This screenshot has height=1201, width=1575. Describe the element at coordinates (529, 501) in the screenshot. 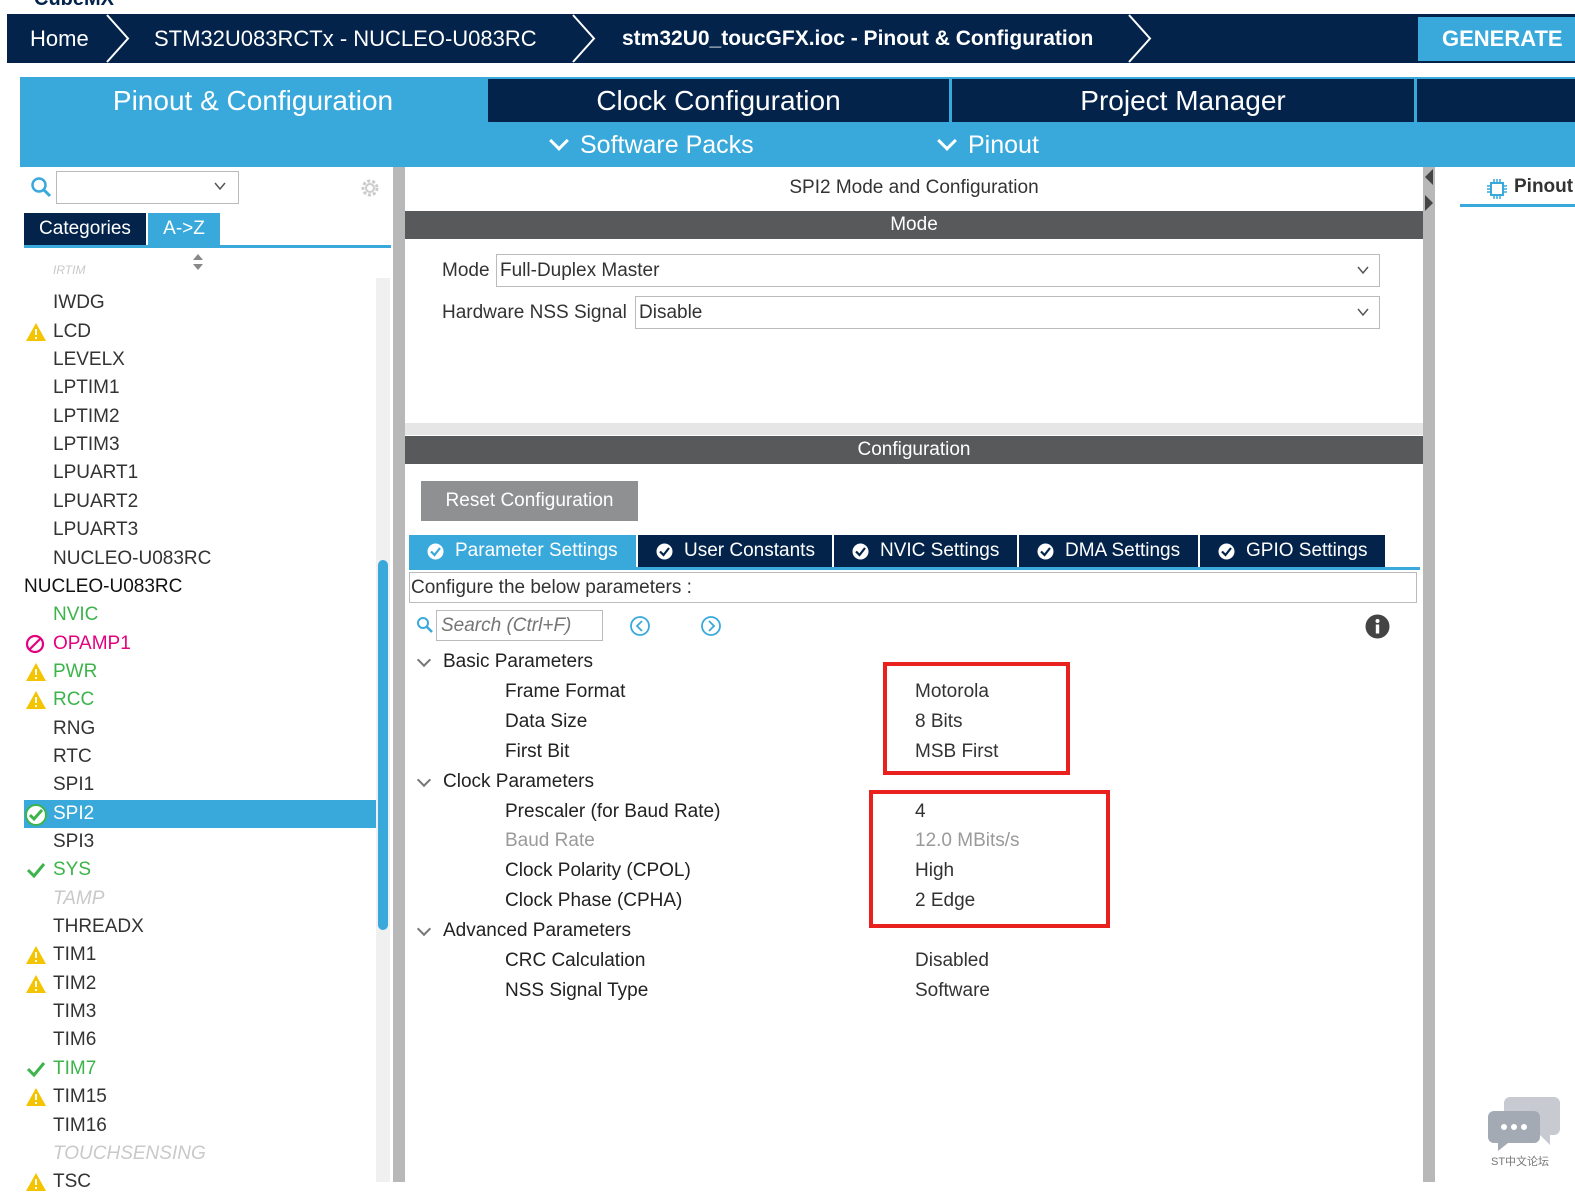

I see `reset-configuration-button: Reset Configuration` at that location.